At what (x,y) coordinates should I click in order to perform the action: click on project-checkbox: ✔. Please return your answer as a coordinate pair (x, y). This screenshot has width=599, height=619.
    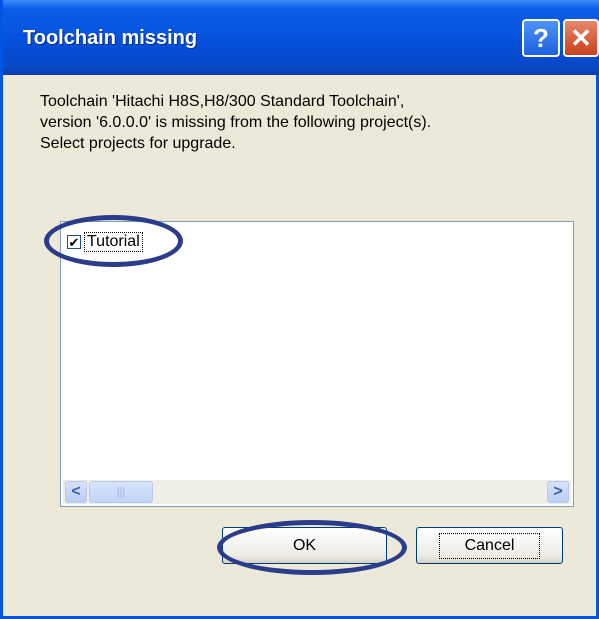
    Looking at the image, I should click on (74, 242).